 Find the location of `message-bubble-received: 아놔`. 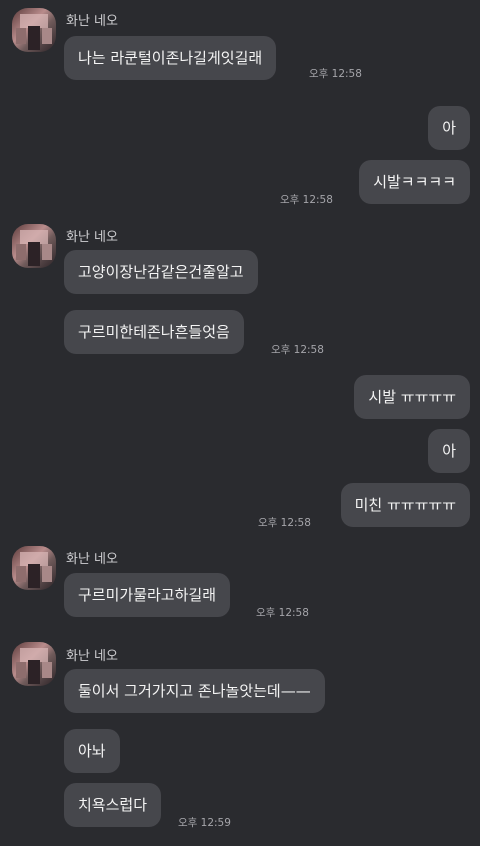

message-bubble-received: 아놔 is located at coordinates (92, 751).